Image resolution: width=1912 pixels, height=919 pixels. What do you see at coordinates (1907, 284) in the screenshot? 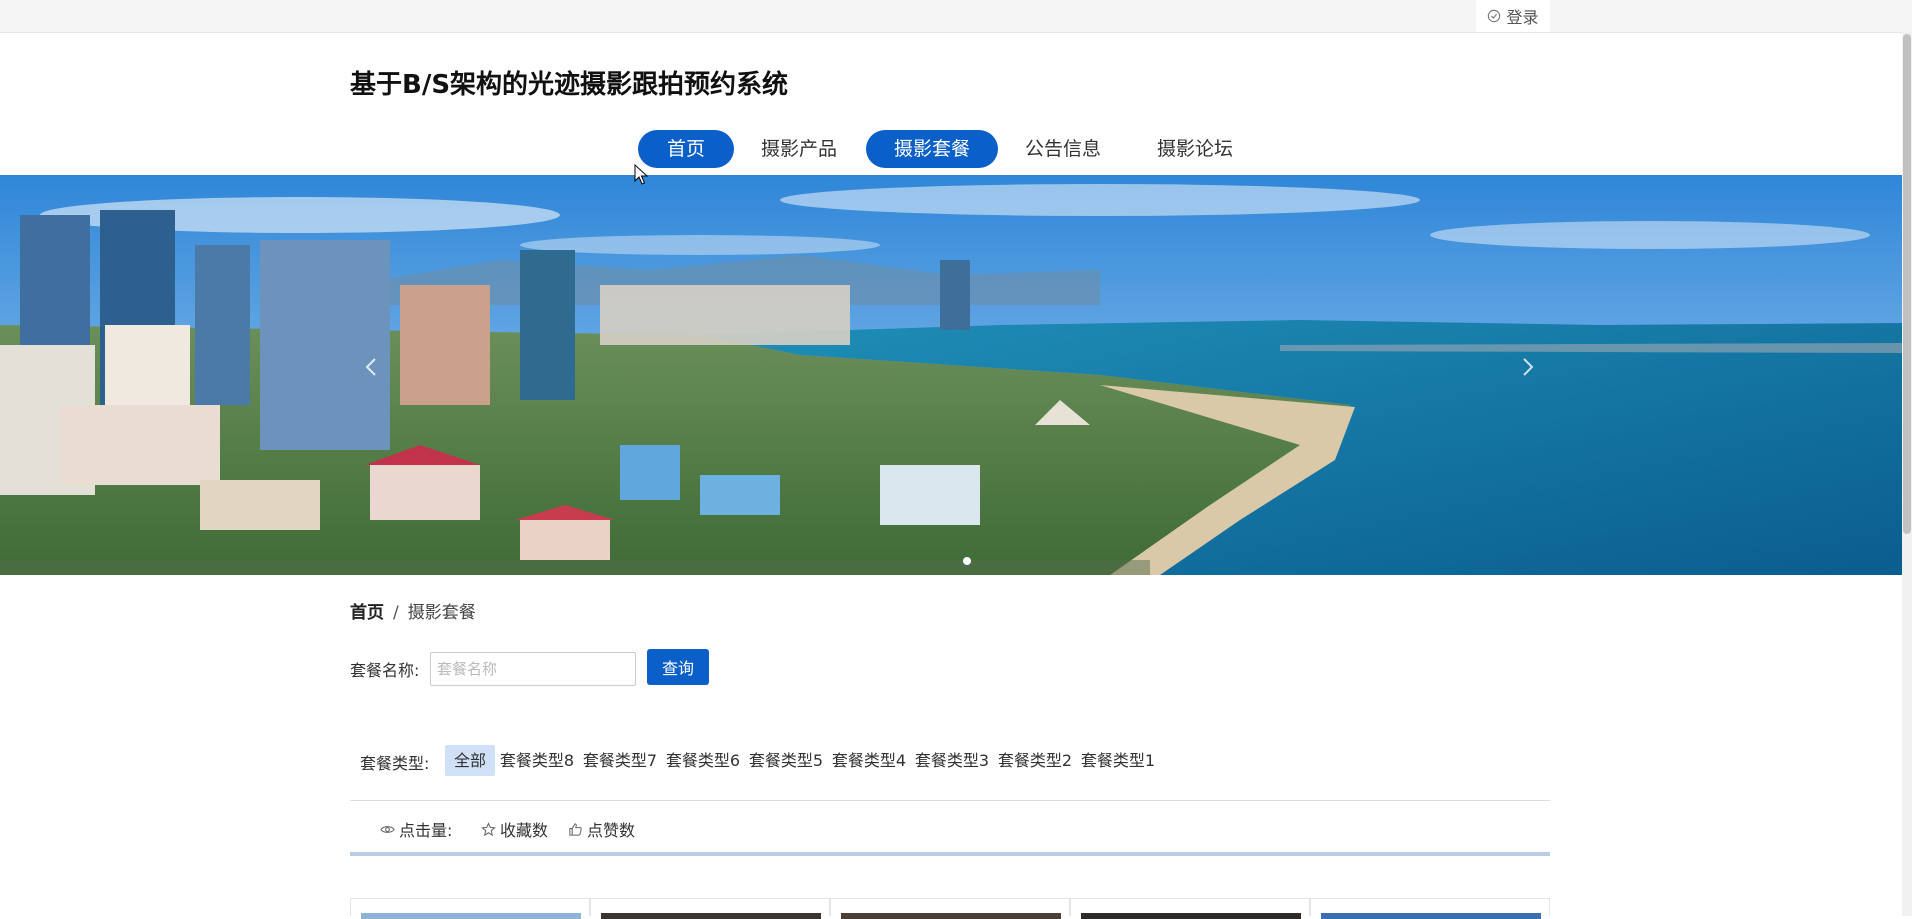
I see `scrollbar-thumb` at bounding box center [1907, 284].